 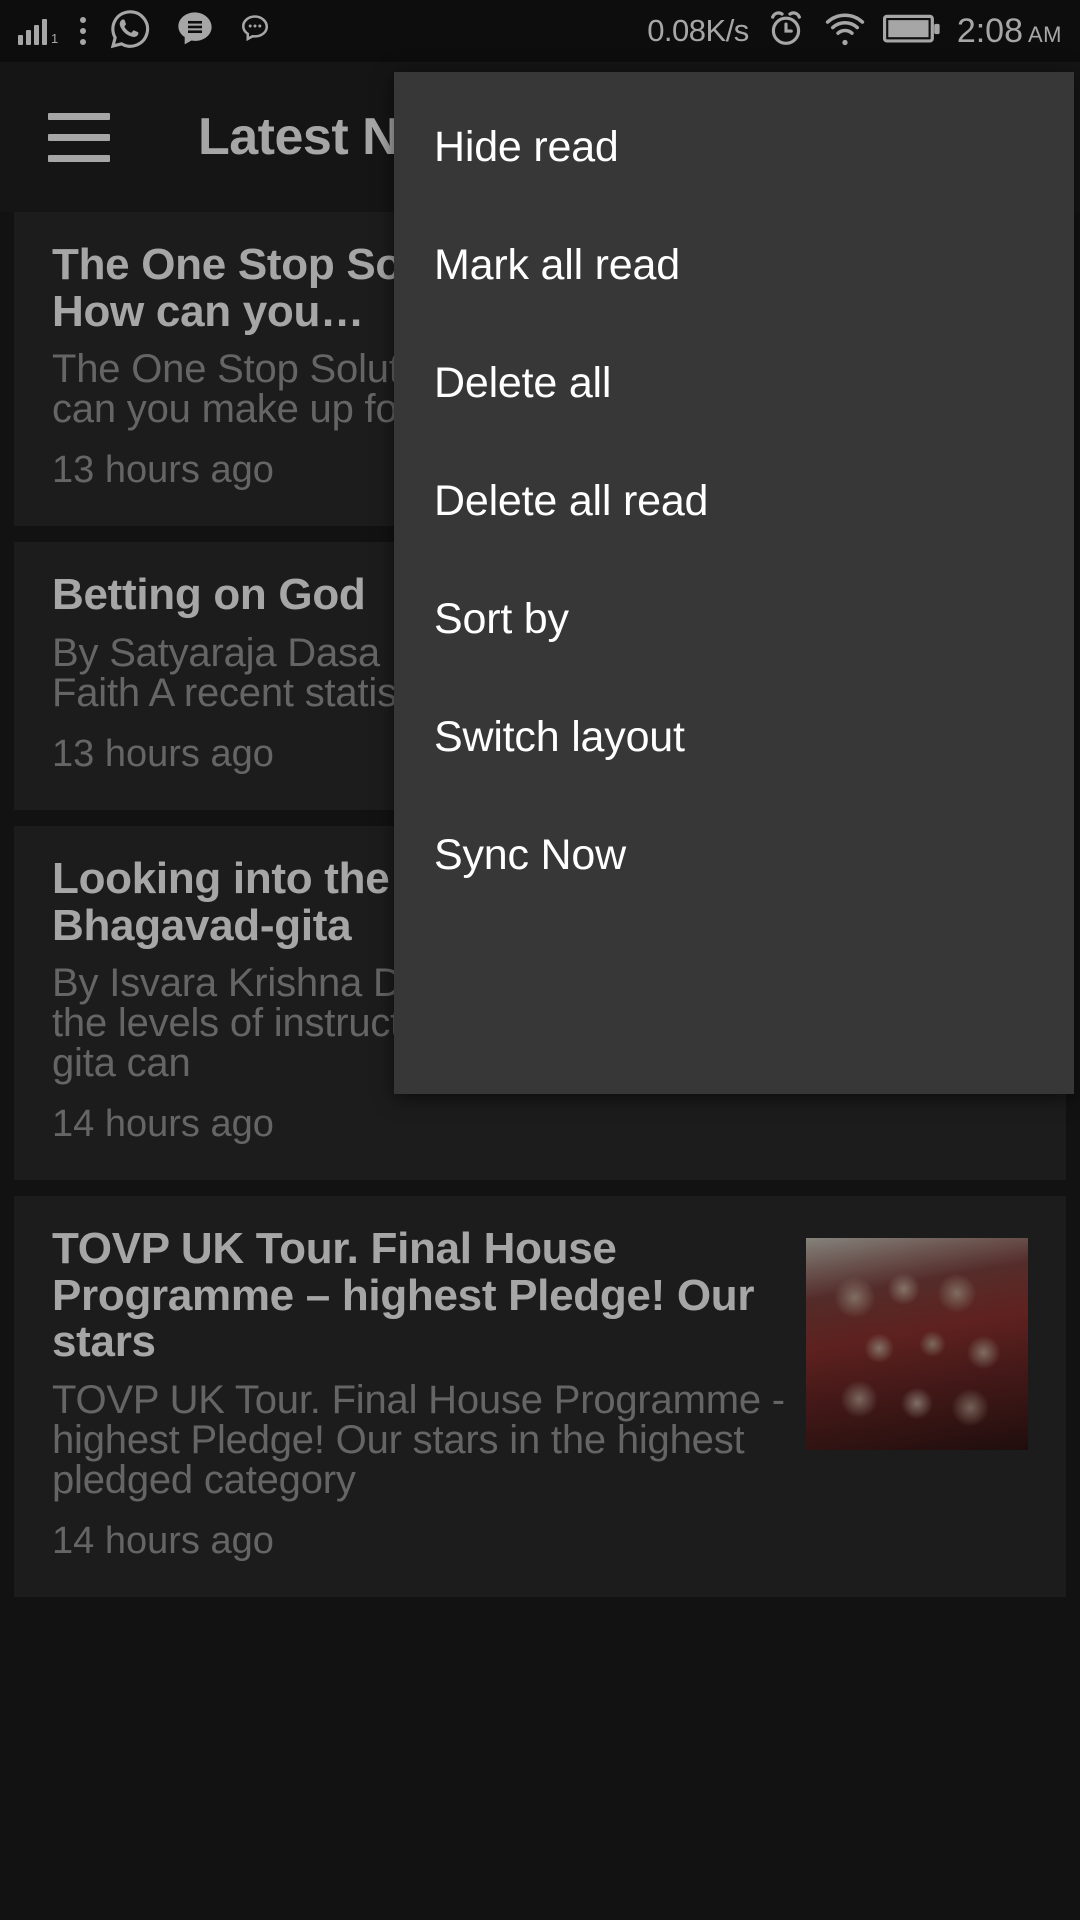 What do you see at coordinates (786, 31) in the screenshot?
I see `alarm-clock-icon` at bounding box center [786, 31].